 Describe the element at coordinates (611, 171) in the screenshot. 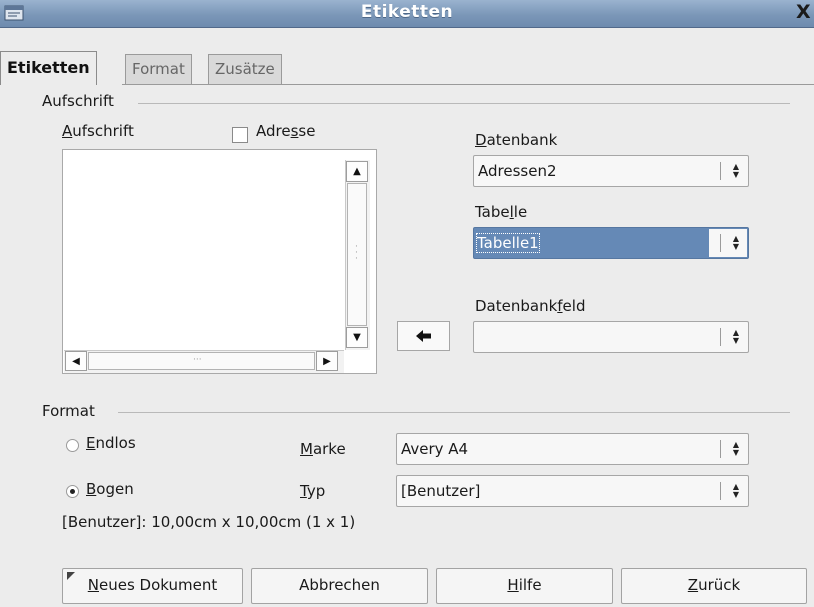

I see `datenbank-select: Adressen2 ▲ ▼` at that location.